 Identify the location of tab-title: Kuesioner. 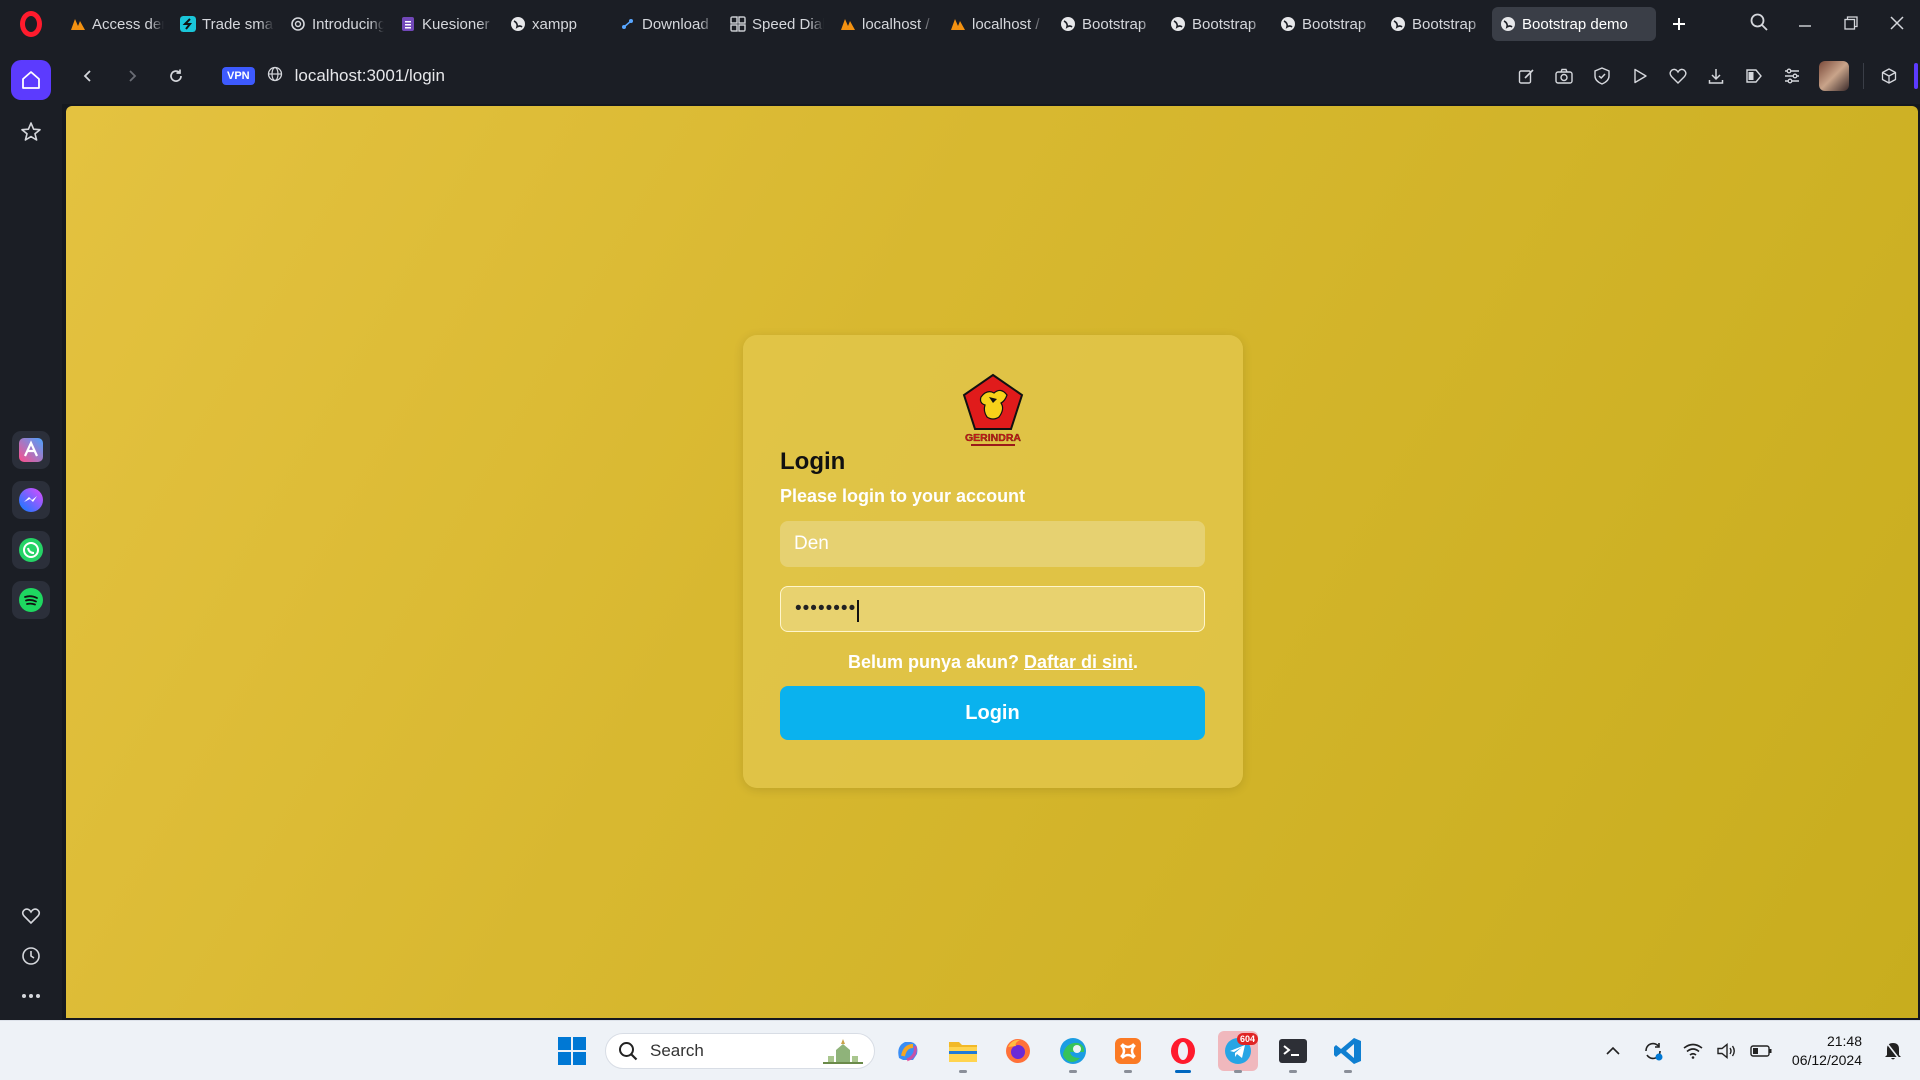
(456, 24).